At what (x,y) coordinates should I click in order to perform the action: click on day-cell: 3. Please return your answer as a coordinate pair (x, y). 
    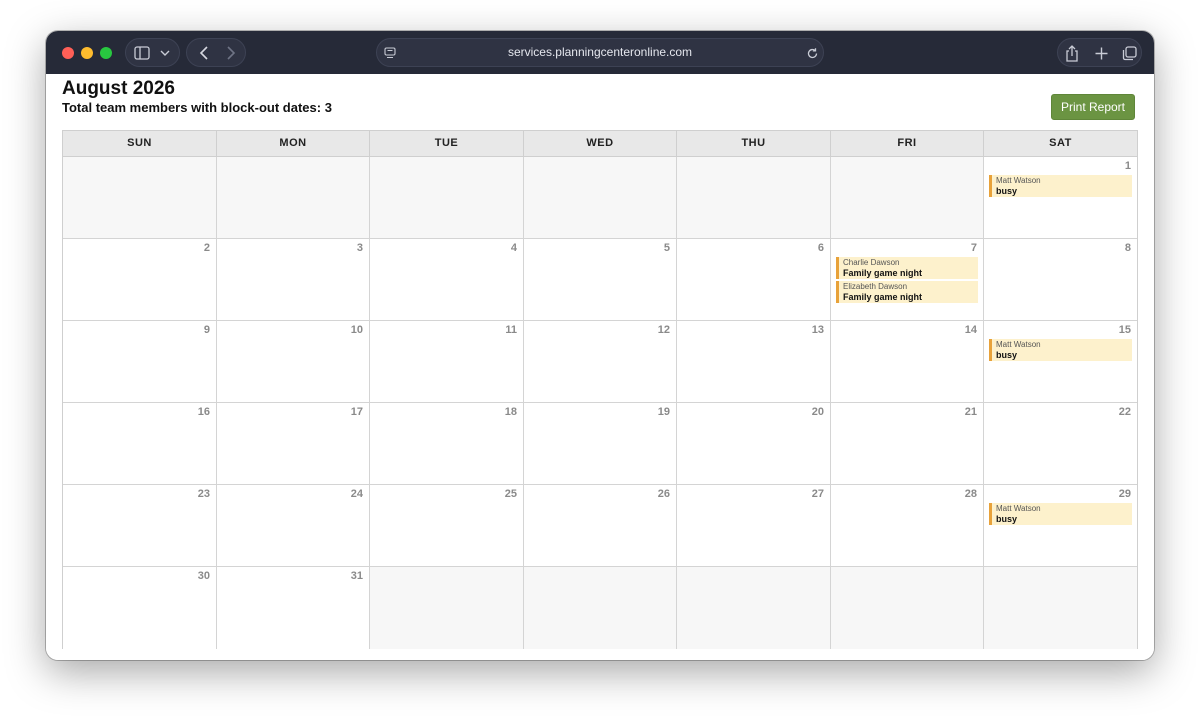
    Looking at the image, I should click on (293, 279).